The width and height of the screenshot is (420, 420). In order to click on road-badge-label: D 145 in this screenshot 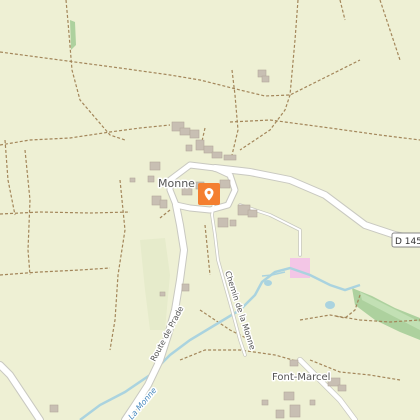, I will do `click(407, 242)`.